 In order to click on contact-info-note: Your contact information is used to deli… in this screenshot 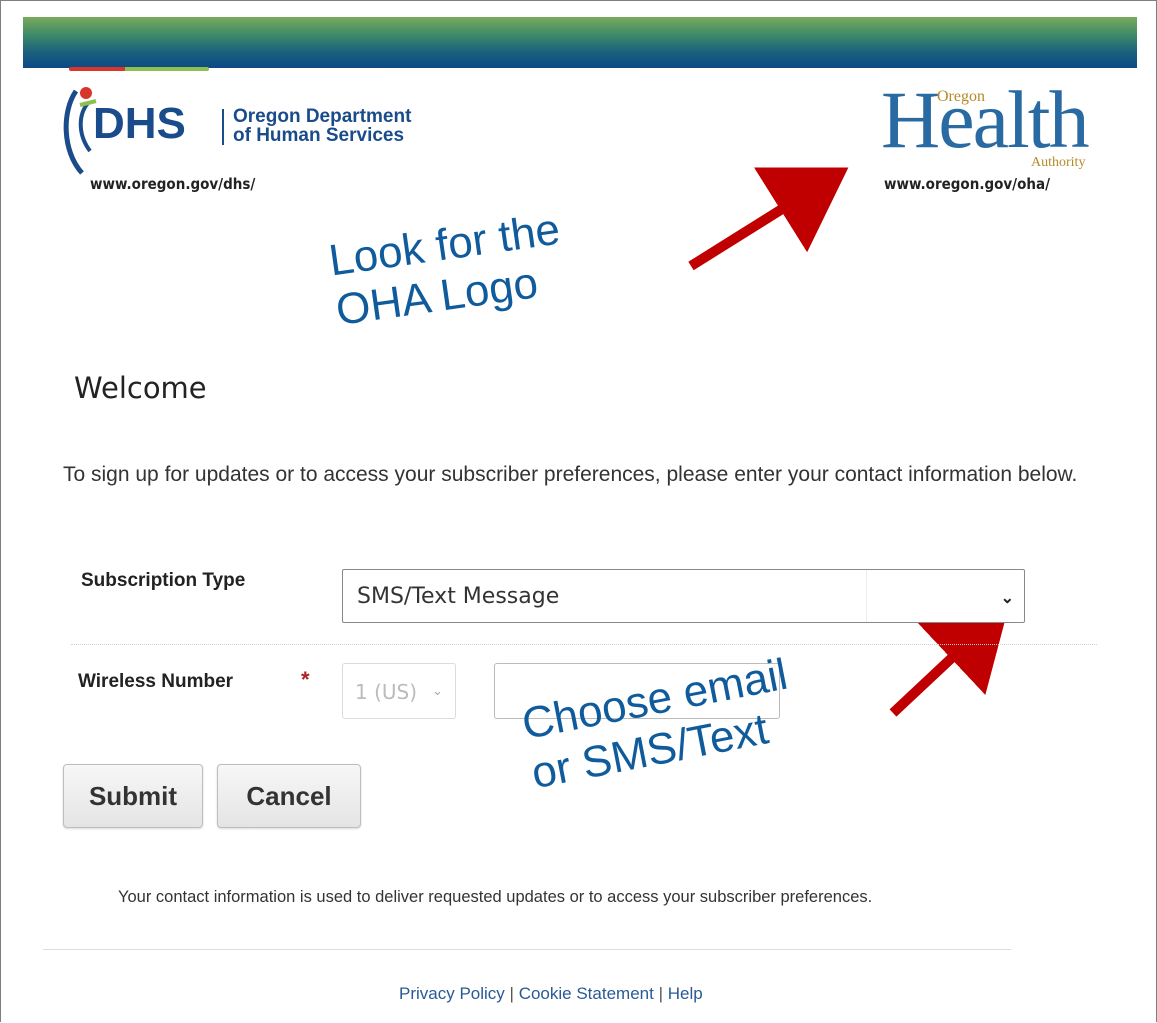, I will do `click(495, 897)`.